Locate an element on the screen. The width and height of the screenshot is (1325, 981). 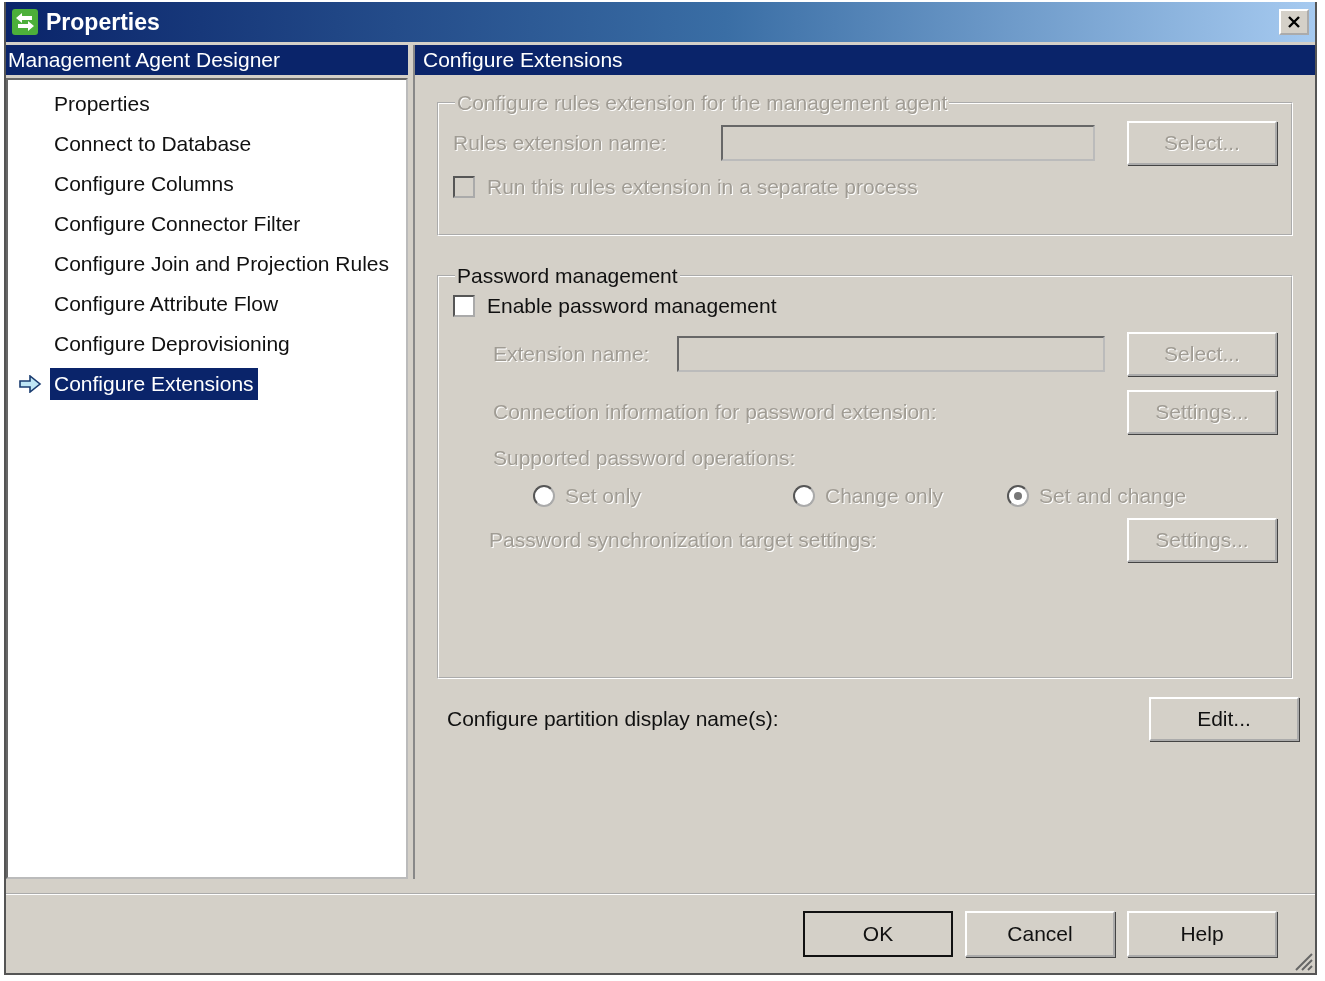
window-title: Properties is located at coordinates (103, 22).